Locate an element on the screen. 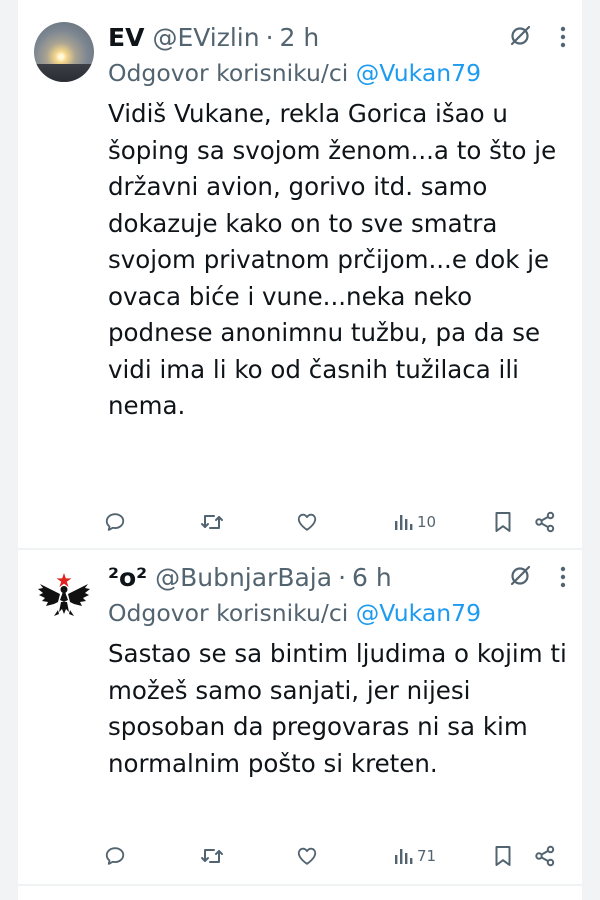 This screenshot has height=900, width=600. views-button: 71 is located at coordinates (415, 856).